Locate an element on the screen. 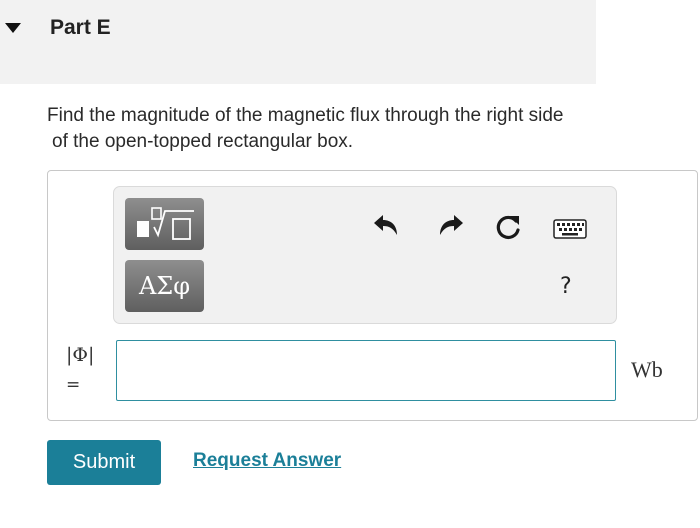  request-answer-link: Request Answer is located at coordinates (267, 461).